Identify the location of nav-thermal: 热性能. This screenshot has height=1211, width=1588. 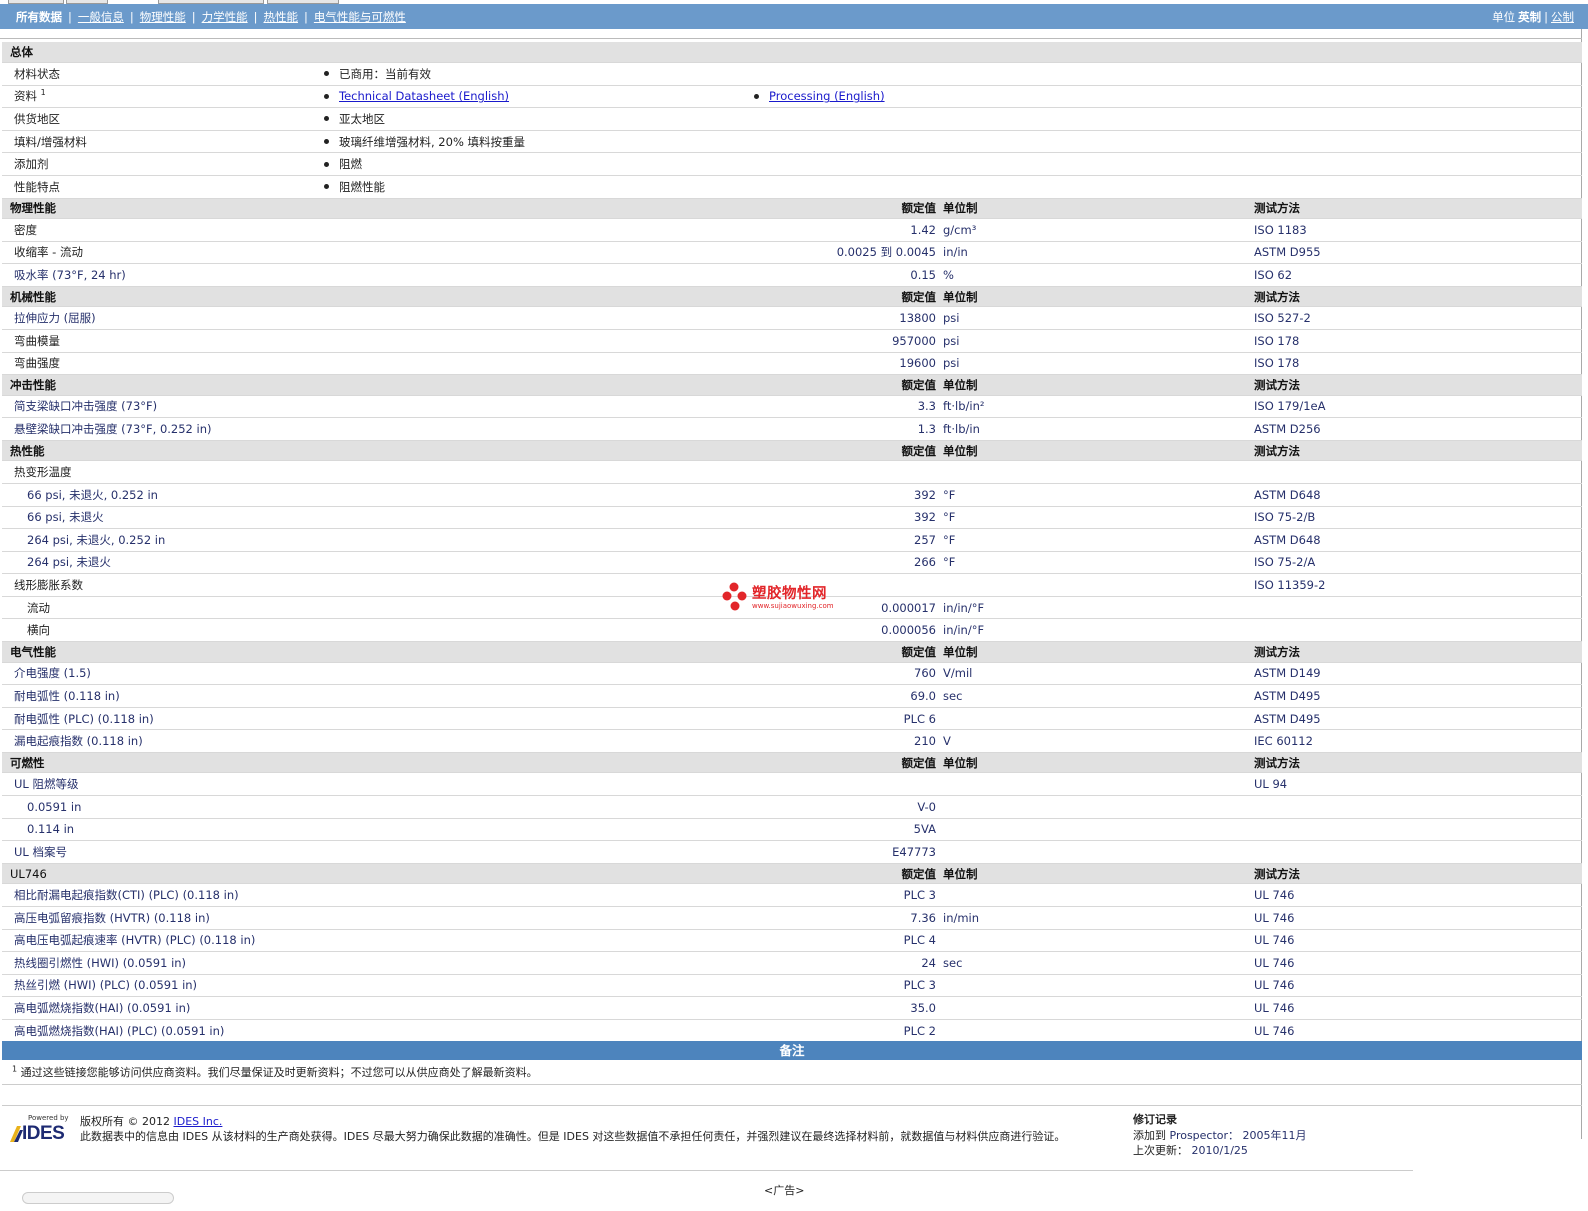
(281, 17).